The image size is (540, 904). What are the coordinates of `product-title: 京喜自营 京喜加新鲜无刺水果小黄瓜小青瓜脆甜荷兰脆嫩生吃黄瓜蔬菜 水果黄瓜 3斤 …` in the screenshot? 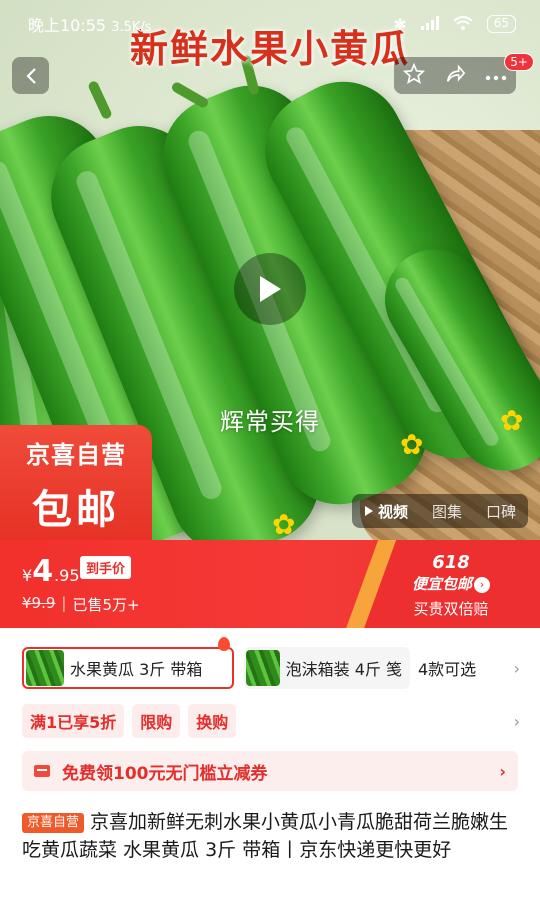 It's located at (272, 836).